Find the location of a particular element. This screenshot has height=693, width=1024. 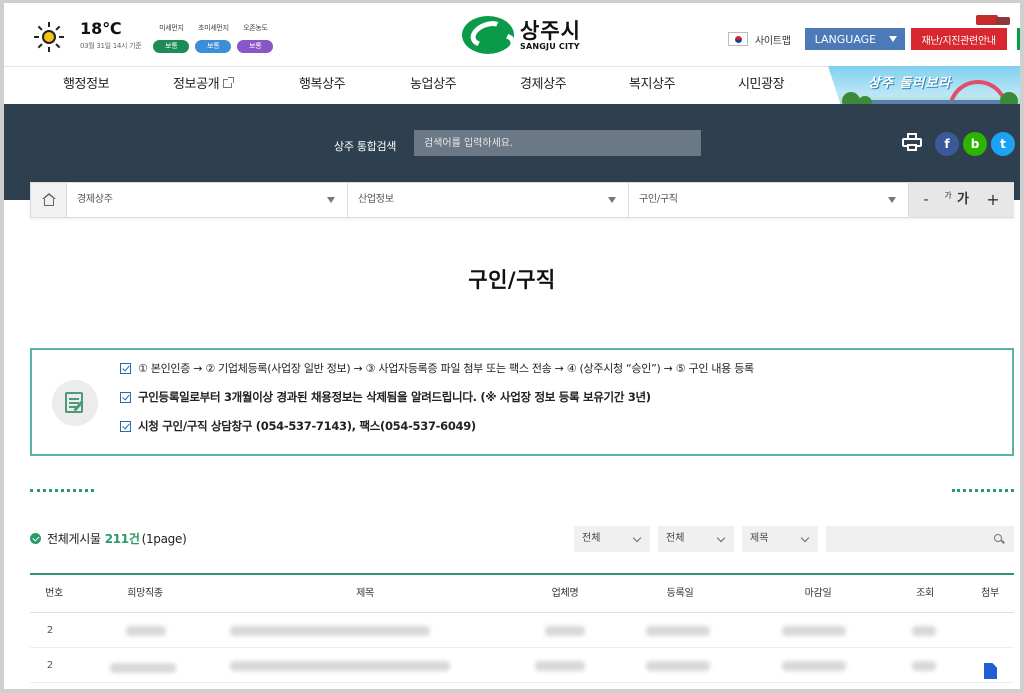

banner-text: 상주 둘러보라 is located at coordinates (910, 83).